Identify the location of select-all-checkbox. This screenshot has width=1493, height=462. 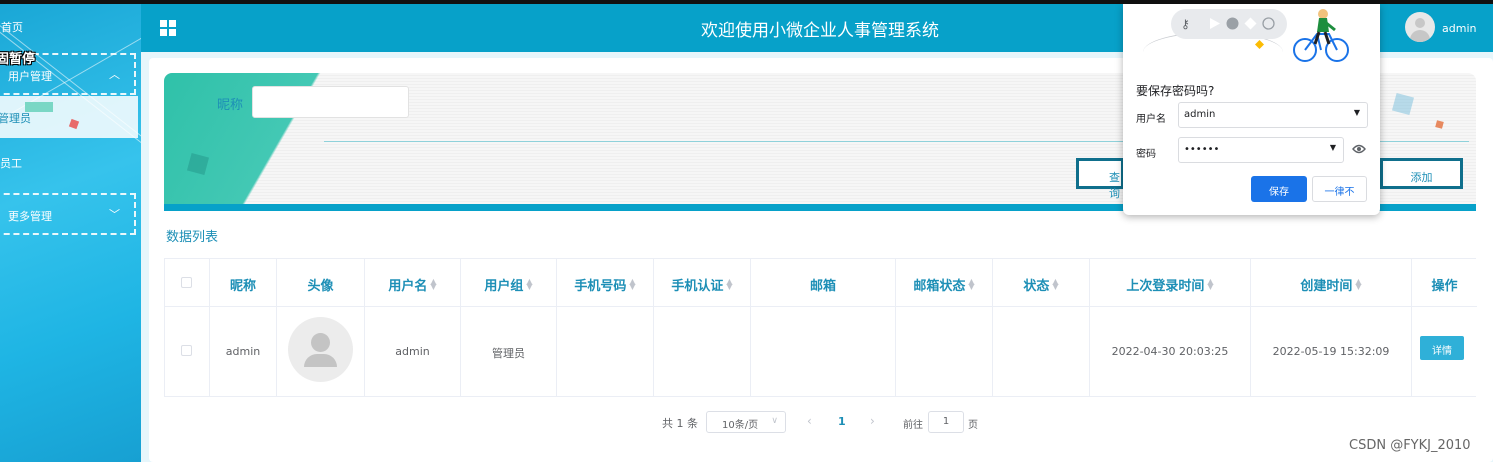
(186, 282).